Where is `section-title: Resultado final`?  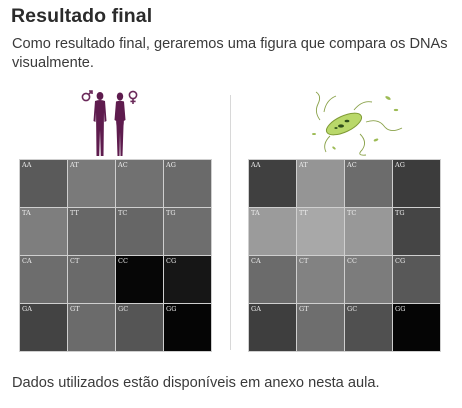 section-title: Resultado final is located at coordinates (82, 16).